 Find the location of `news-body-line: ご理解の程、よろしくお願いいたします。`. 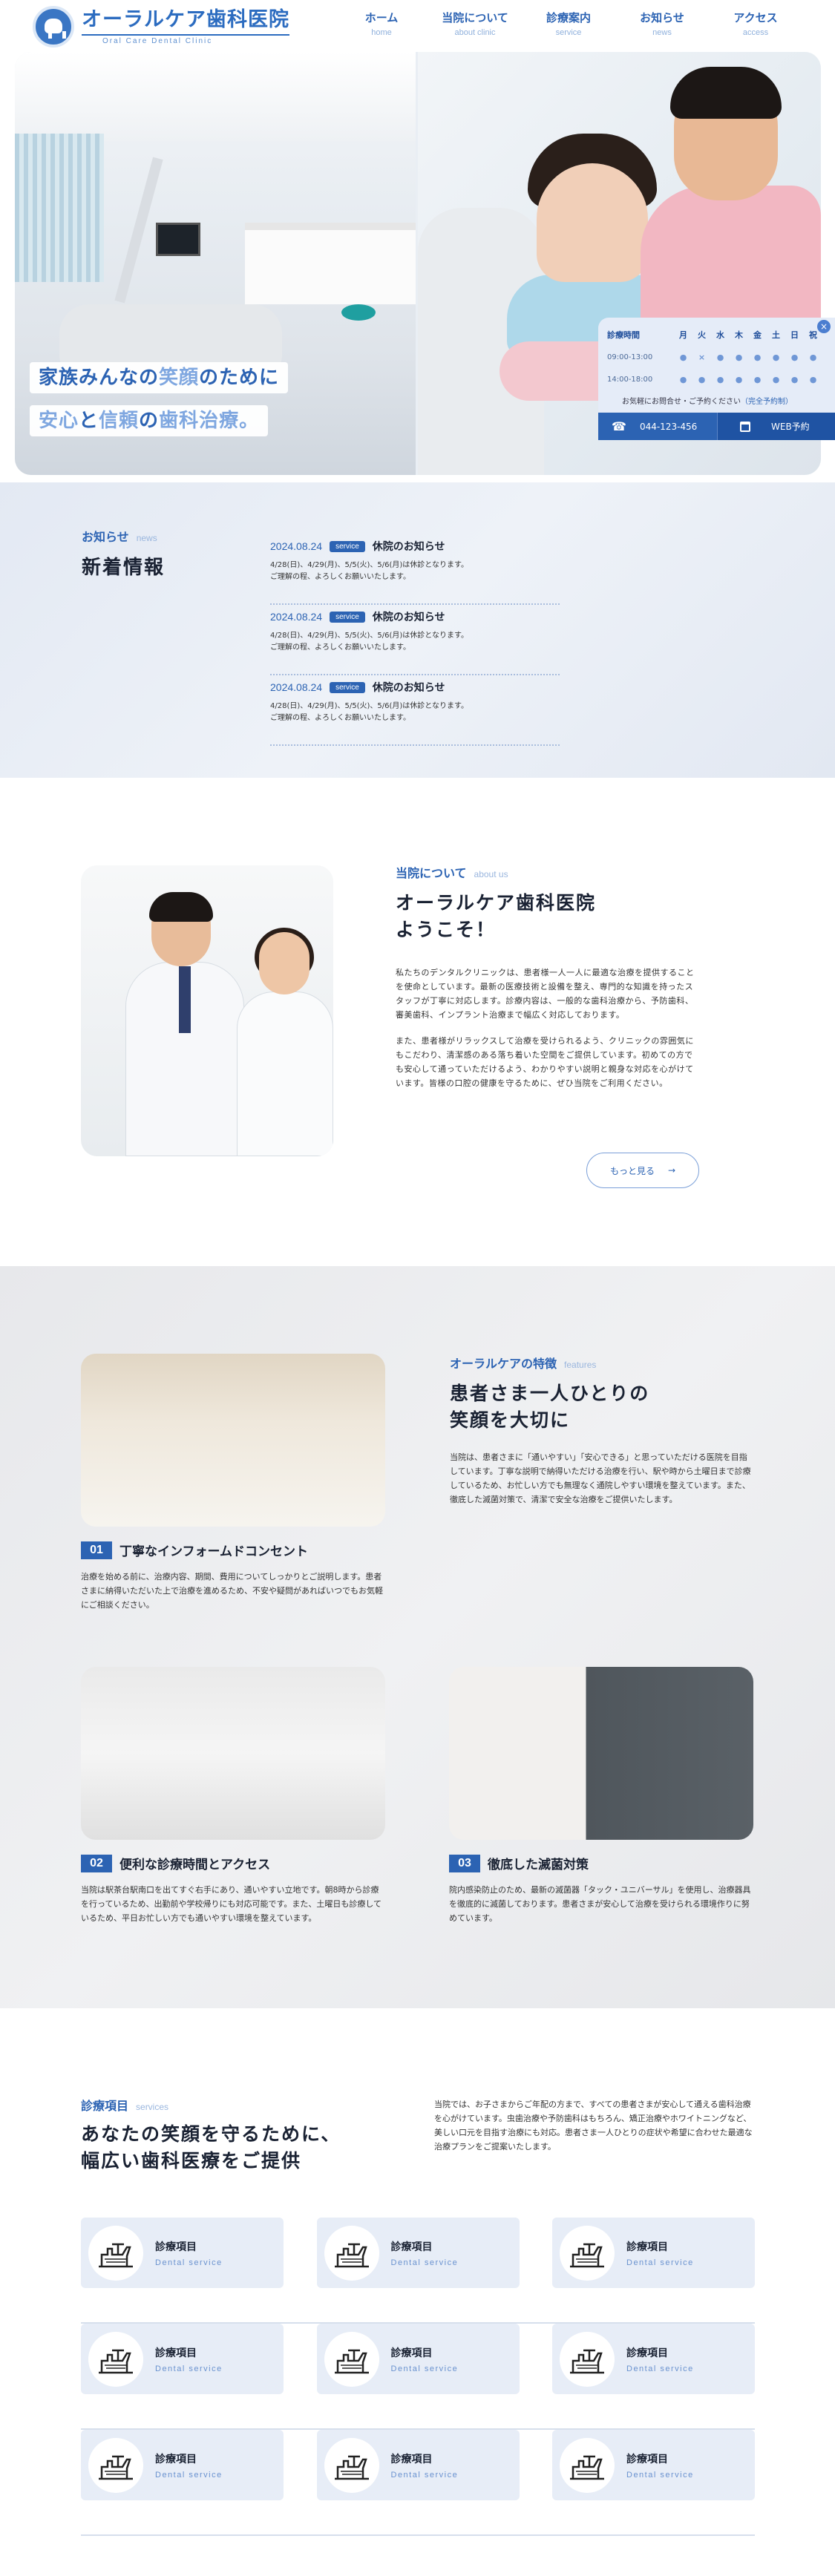

news-body-line: ご理解の程、よろしくお願いいたします。 is located at coordinates (340, 647).